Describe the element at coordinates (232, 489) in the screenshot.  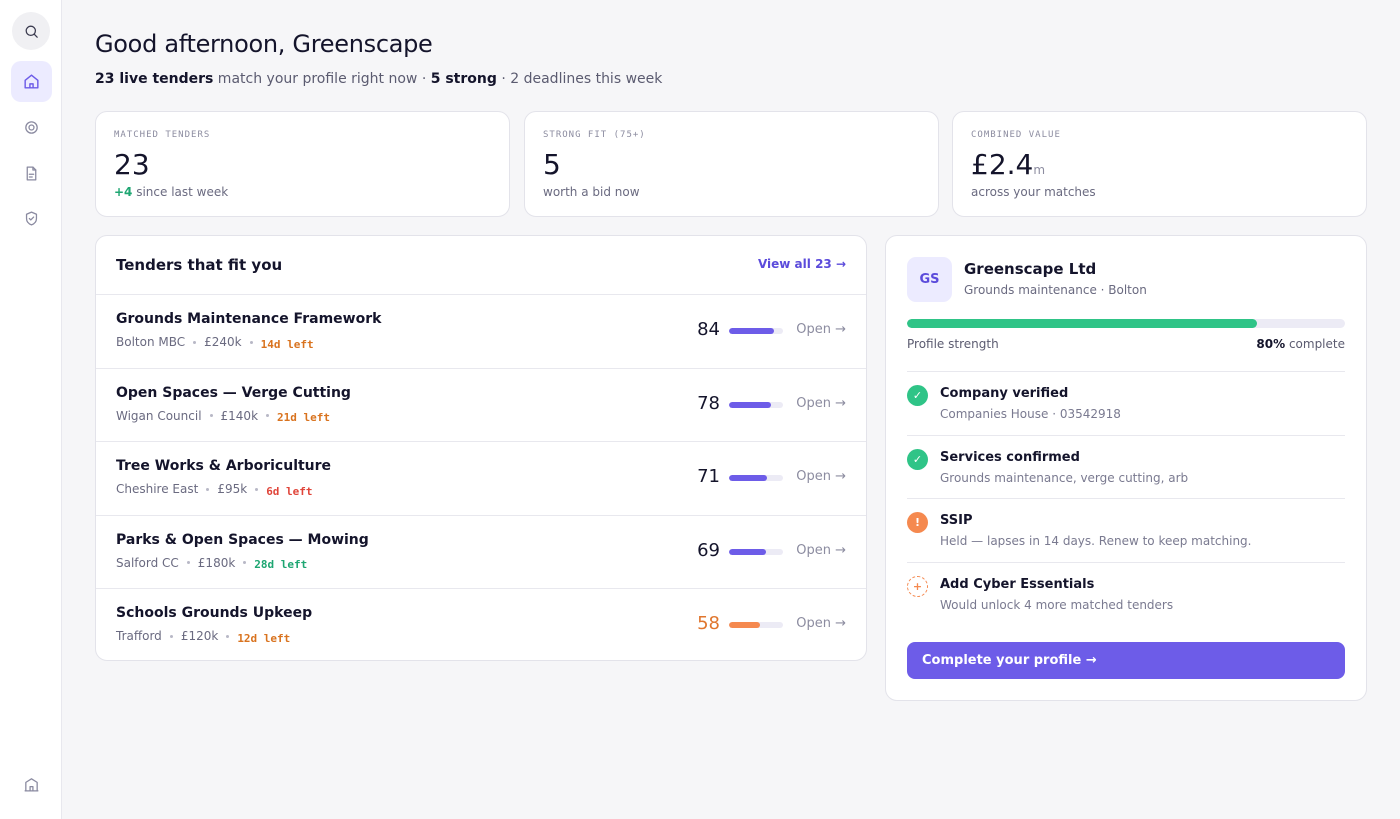
I see `tender-value: £95k` at that location.